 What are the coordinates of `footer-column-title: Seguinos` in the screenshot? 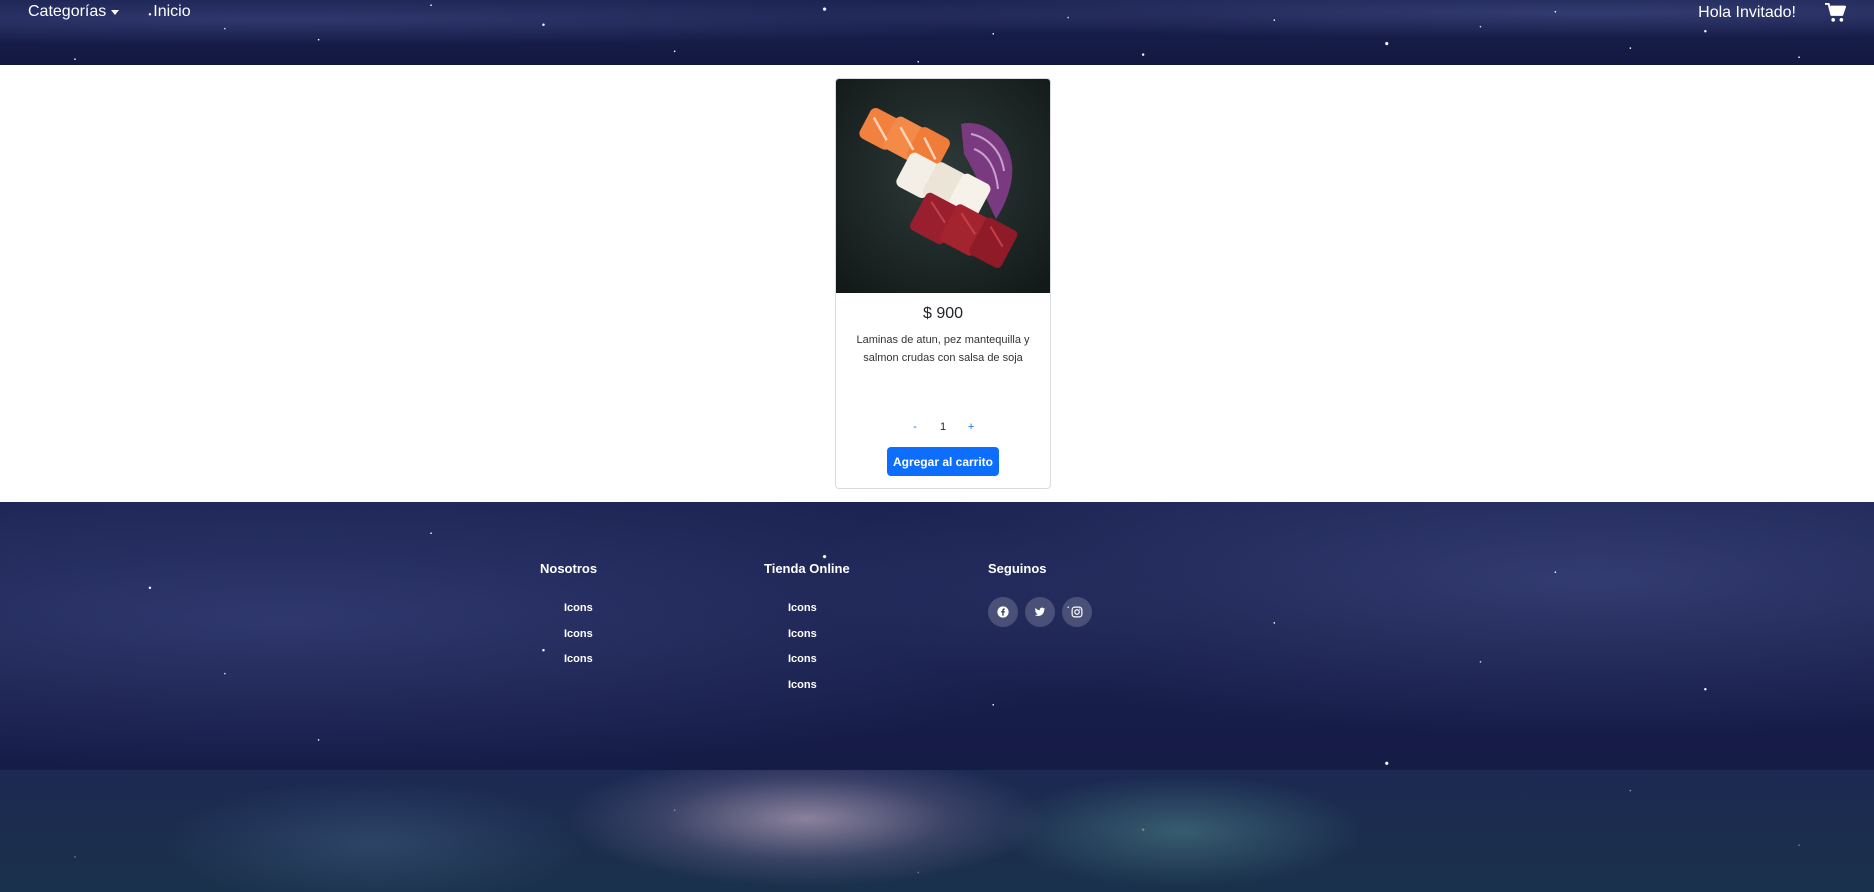 It's located at (1017, 568).